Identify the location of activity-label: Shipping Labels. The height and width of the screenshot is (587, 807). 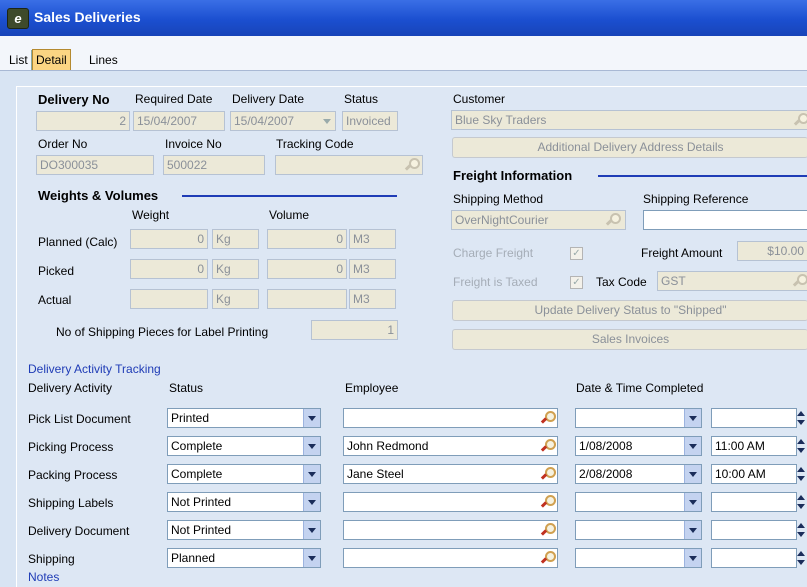
(71, 503).